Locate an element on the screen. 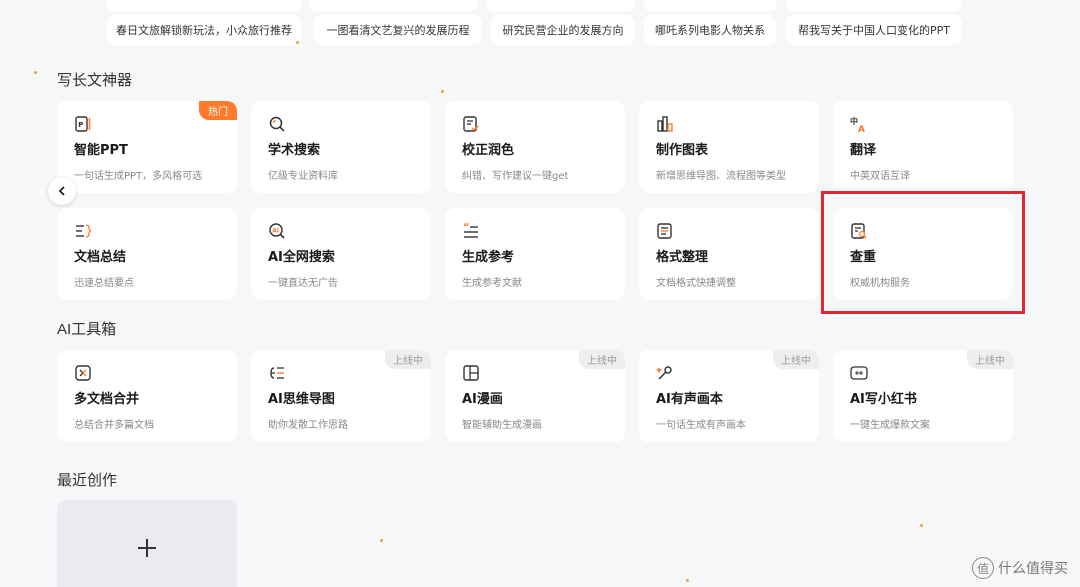 The image size is (1080, 587). comic-icon is located at coordinates (471, 373).